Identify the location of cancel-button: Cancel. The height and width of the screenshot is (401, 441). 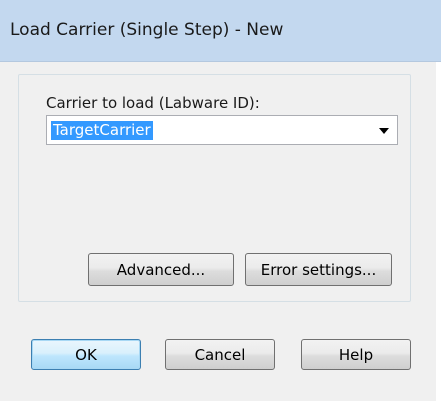
(220, 354).